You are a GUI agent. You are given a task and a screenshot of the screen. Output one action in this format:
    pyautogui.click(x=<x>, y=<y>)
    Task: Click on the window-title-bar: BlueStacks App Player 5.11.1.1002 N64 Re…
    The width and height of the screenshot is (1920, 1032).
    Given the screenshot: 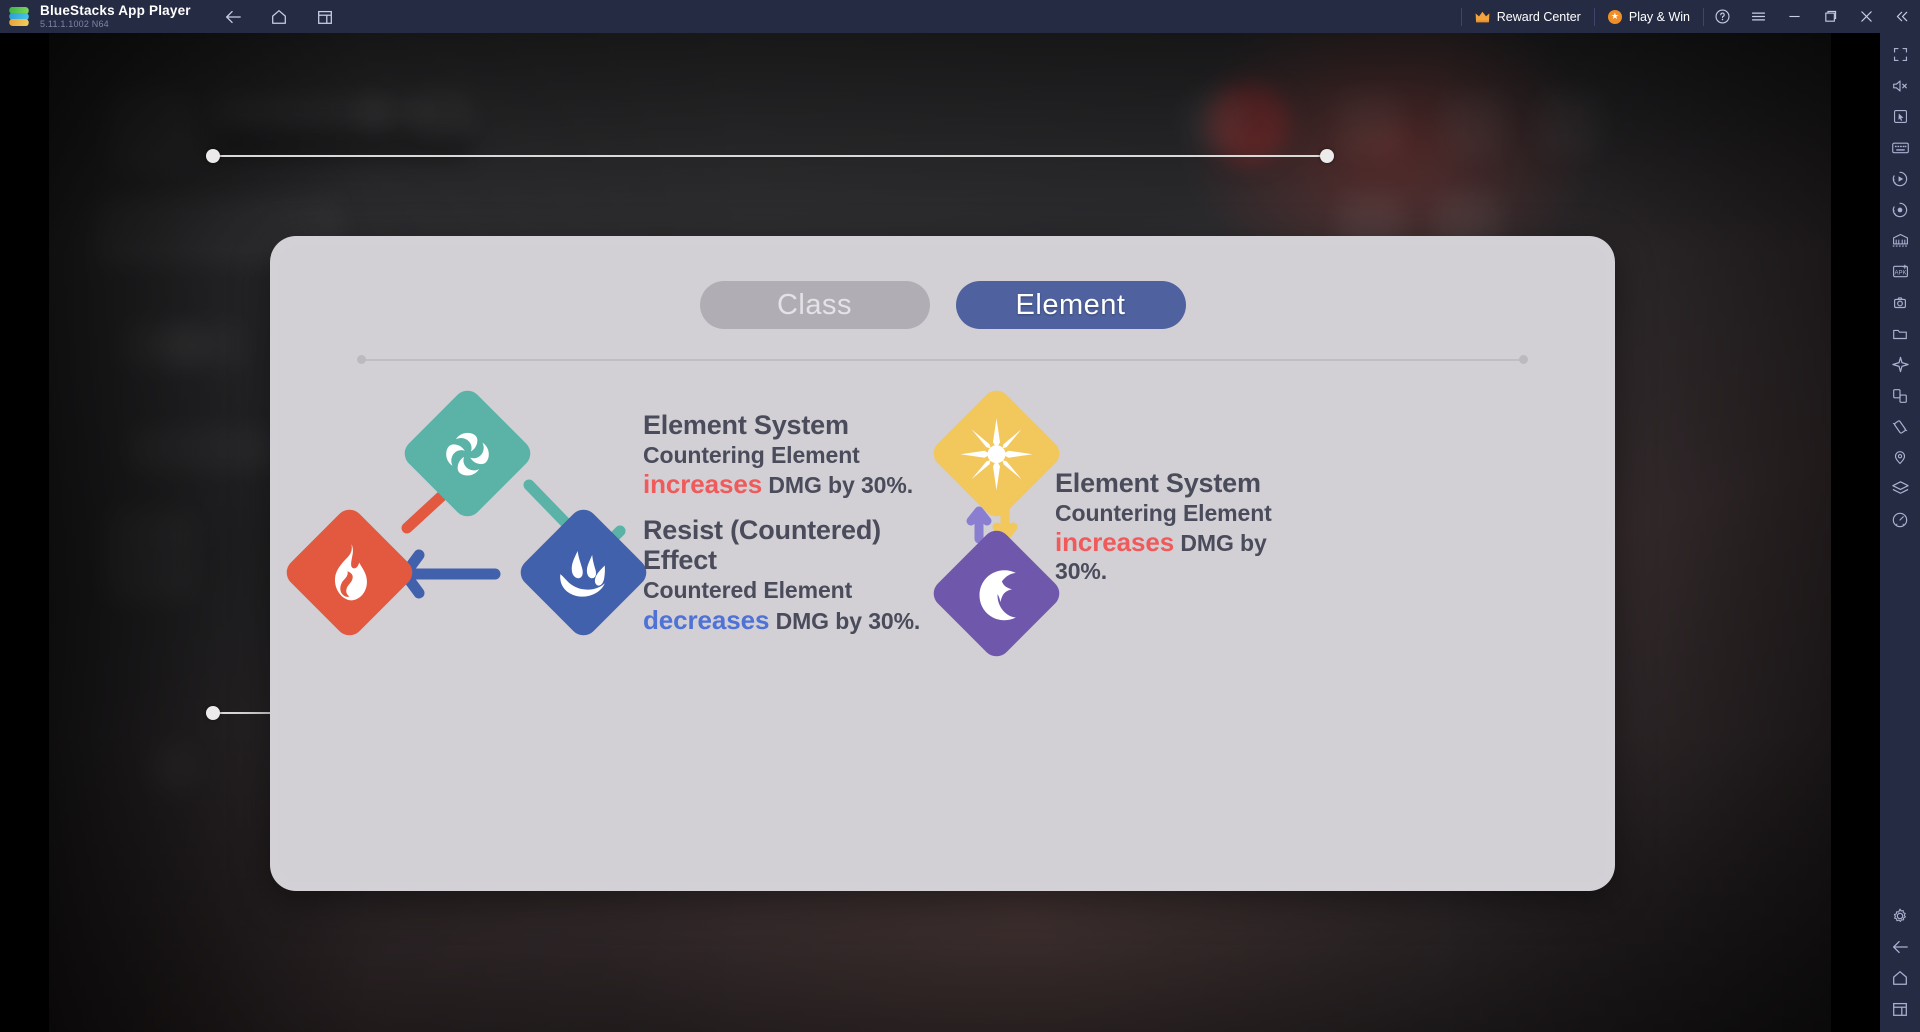 What is the action you would take?
    pyautogui.click(x=960, y=16)
    